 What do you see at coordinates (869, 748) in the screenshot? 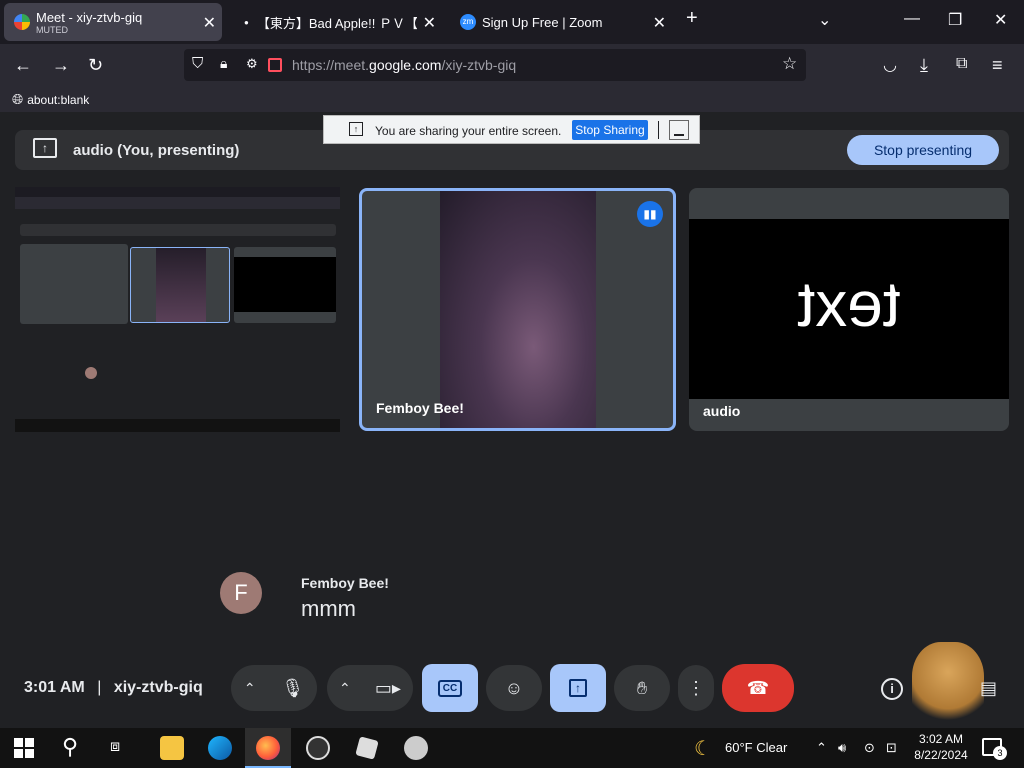
I see `mic-in-use-icon: ⊙` at bounding box center [869, 748].